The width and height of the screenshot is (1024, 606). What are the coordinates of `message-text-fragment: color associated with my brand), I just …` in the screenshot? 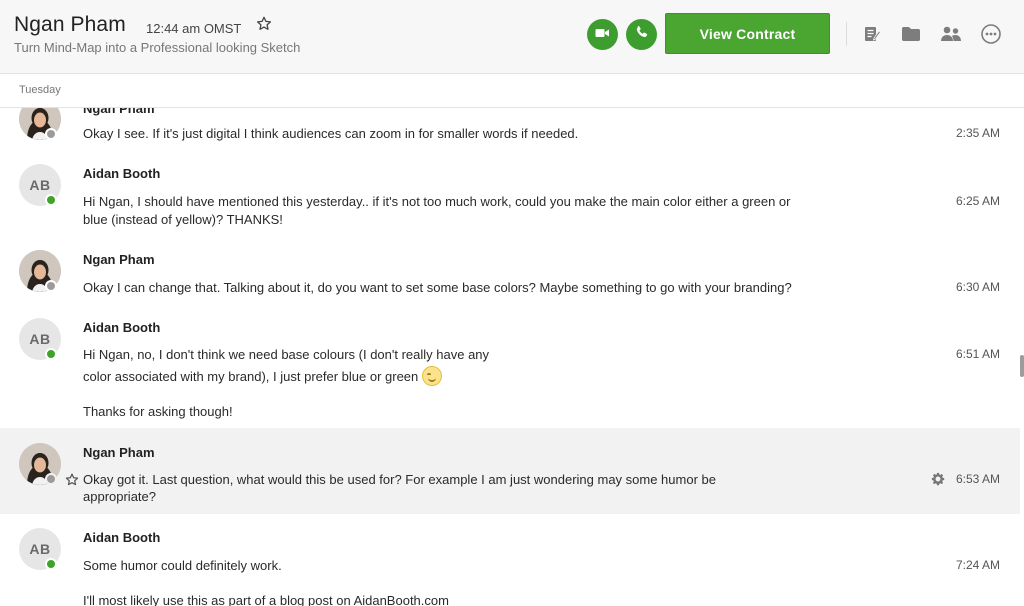 It's located at (251, 376).